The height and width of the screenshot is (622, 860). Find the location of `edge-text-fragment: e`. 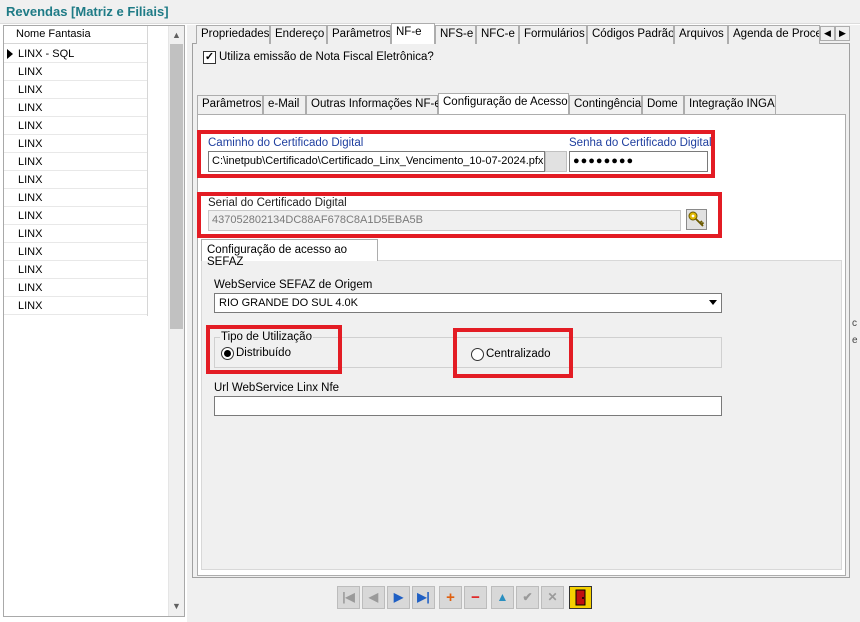

edge-text-fragment: e is located at coordinates (855, 340).